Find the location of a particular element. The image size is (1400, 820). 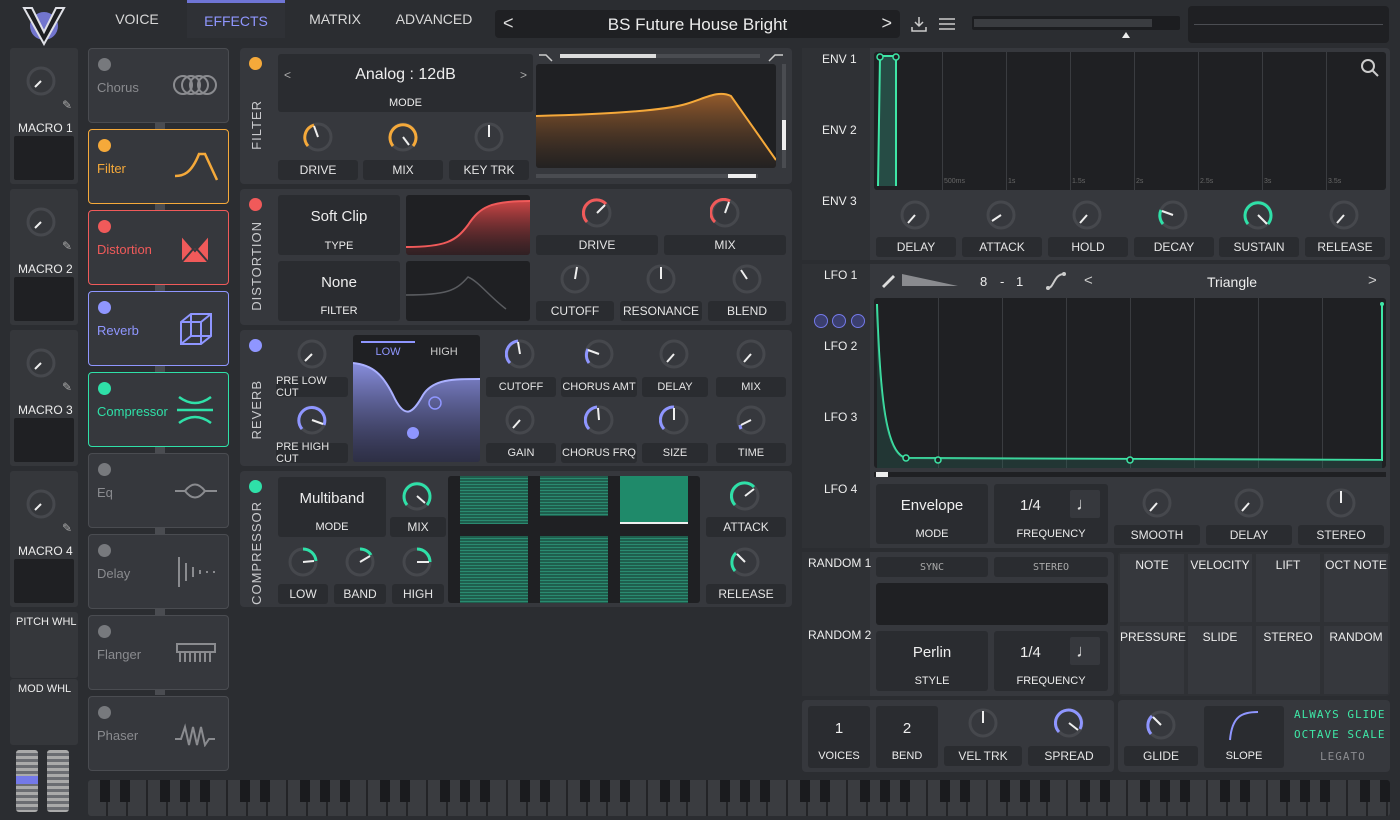

lfo-smooth-knob is located at coordinates (1157, 503).